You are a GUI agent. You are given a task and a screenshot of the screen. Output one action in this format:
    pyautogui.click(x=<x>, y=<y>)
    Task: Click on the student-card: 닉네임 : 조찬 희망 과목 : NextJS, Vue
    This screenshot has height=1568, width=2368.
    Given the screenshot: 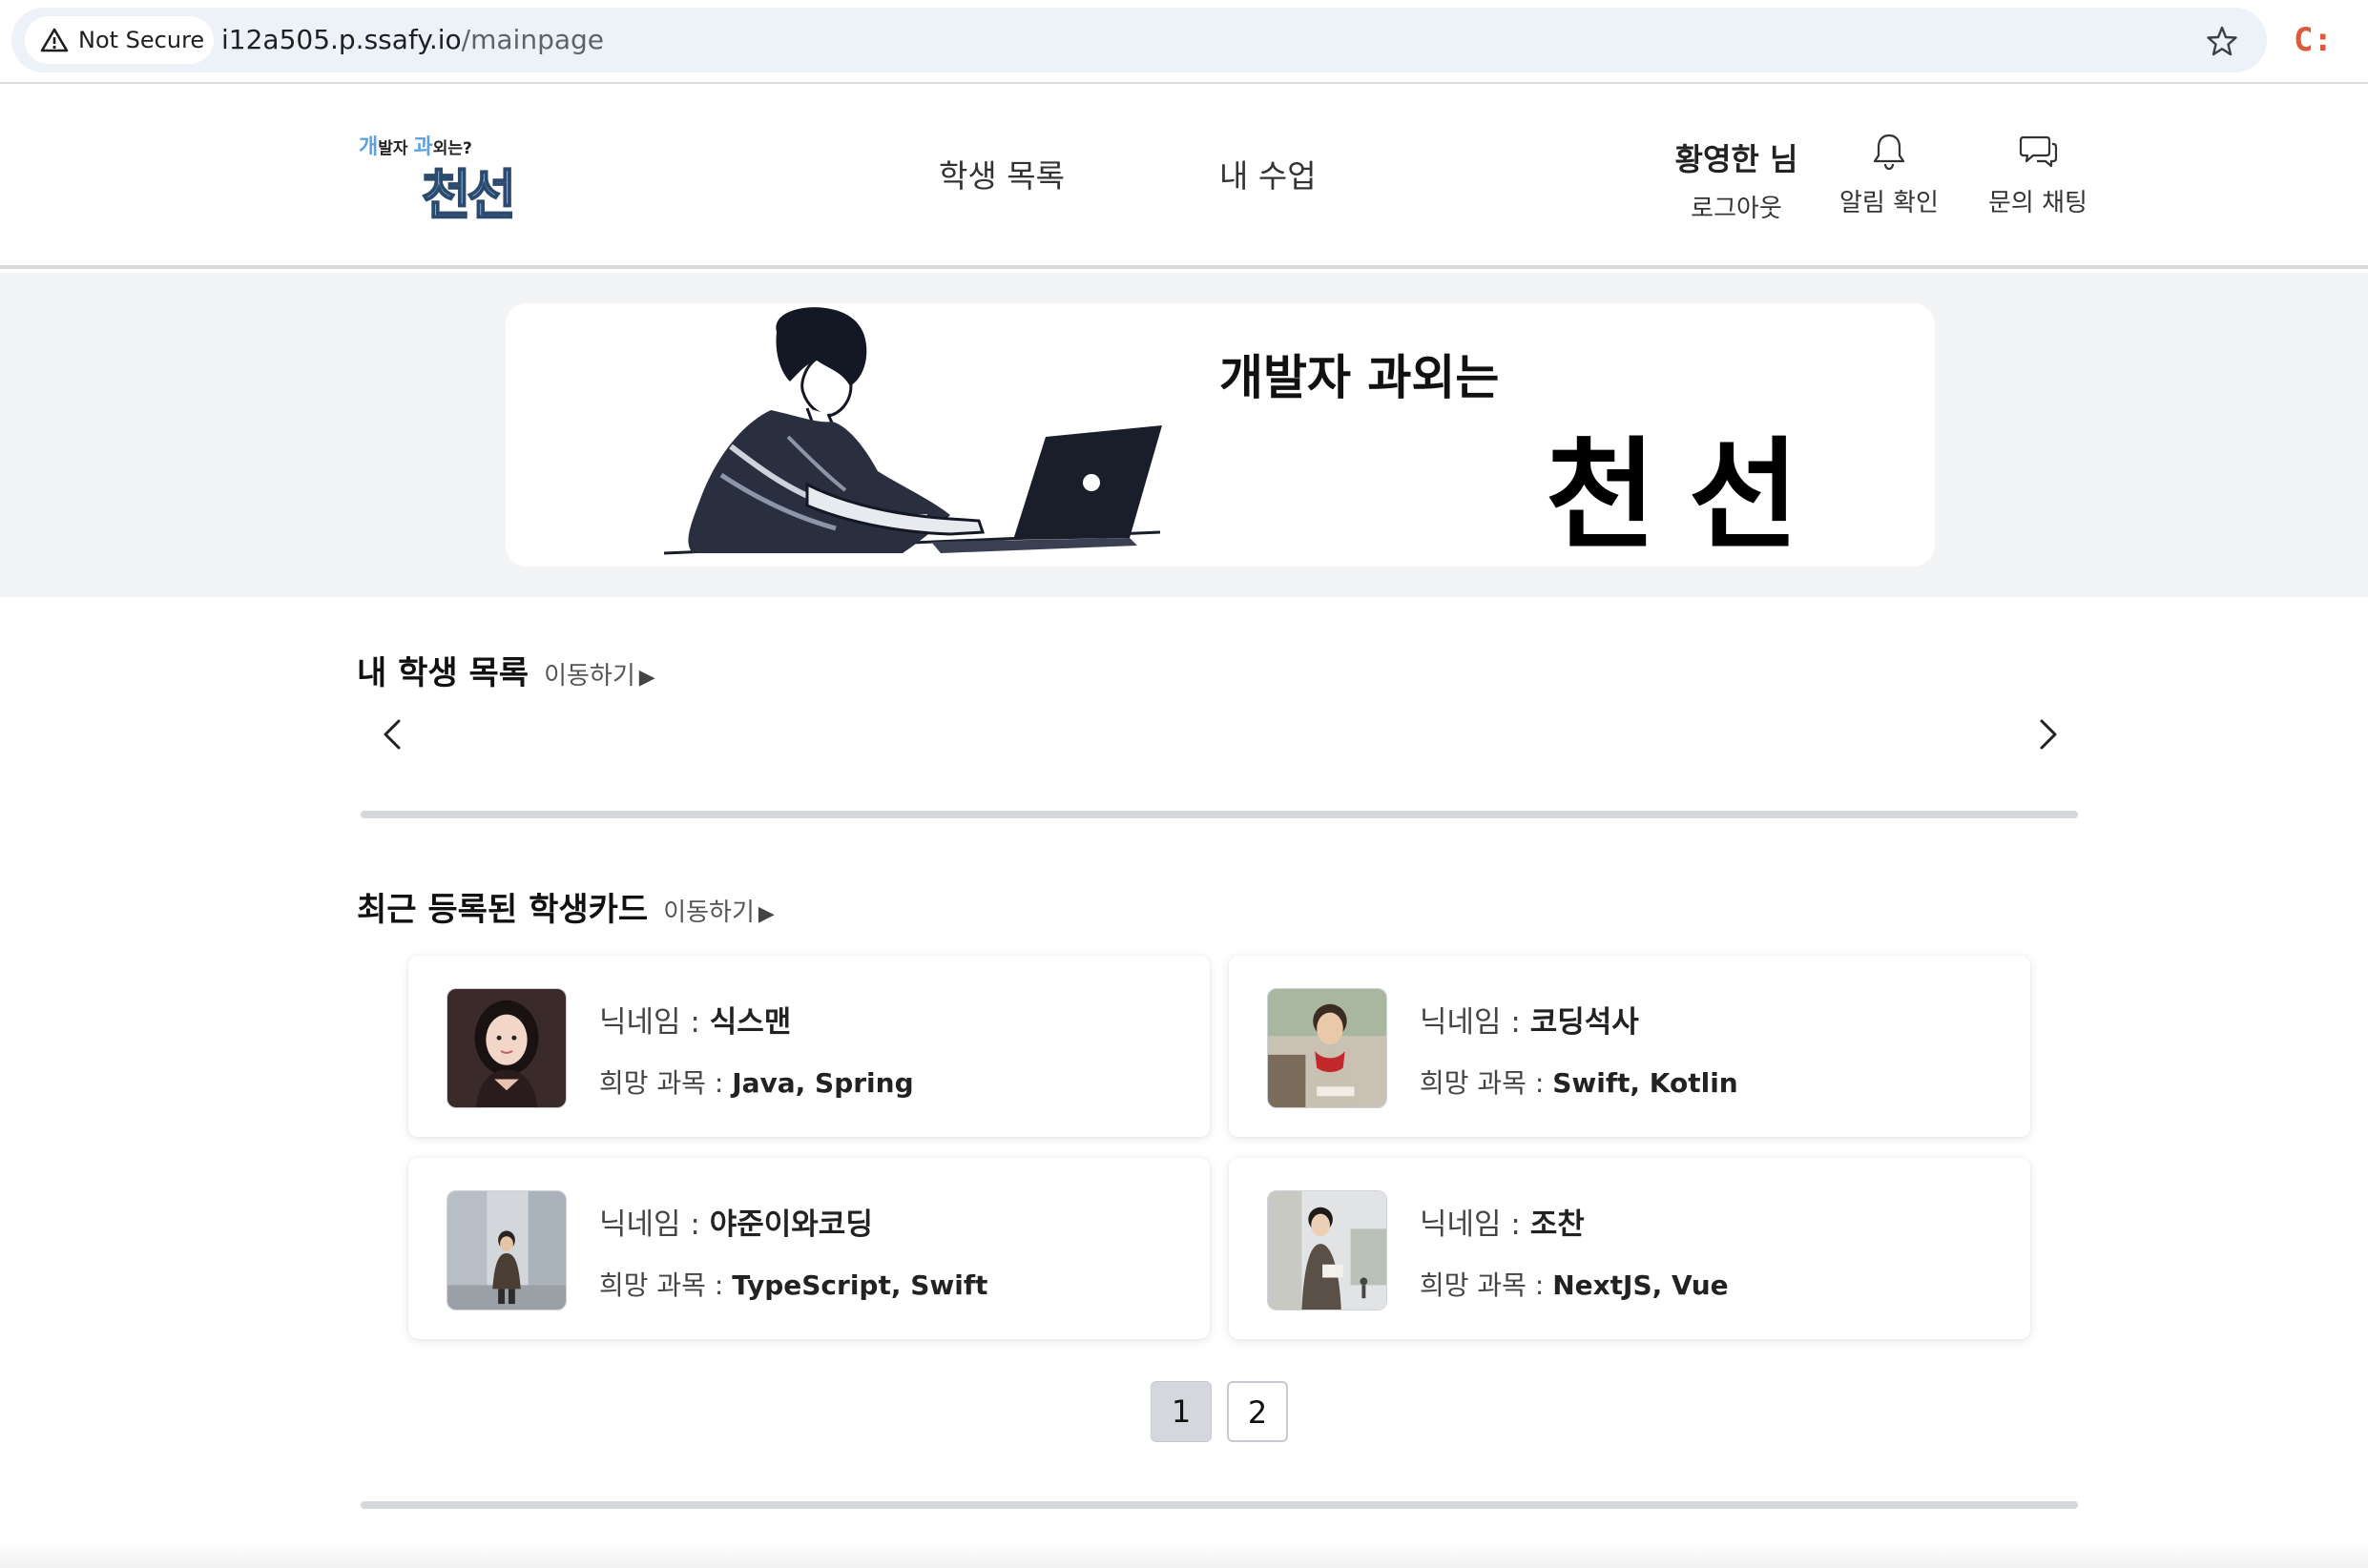 What is the action you would take?
    pyautogui.click(x=1630, y=1248)
    